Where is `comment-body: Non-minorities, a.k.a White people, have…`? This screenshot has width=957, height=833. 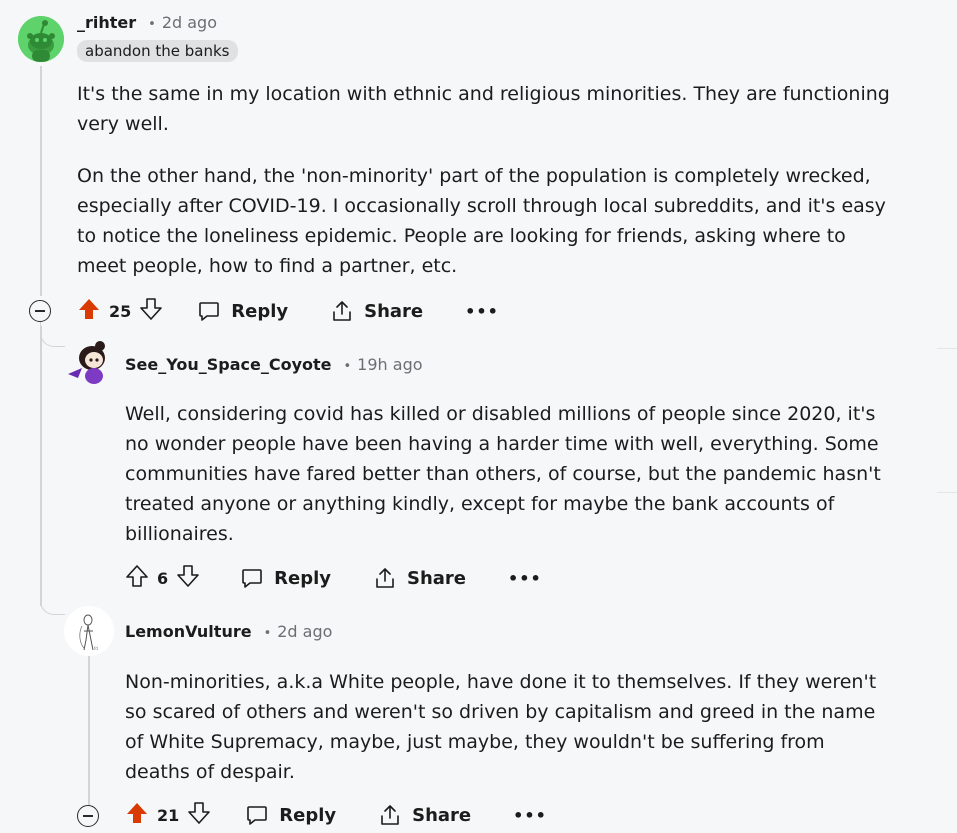
comment-body: Non-minorities, a.k.a White people, have… is located at coordinates (510, 727).